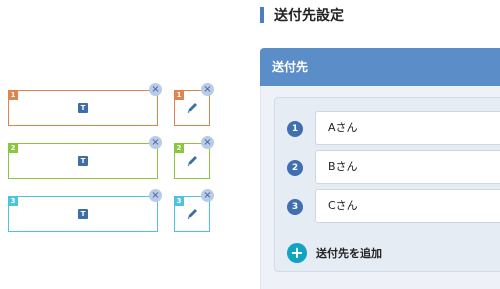 The height and width of the screenshot is (289, 500). What do you see at coordinates (407, 128) in the screenshot?
I see `recipient-name-input: Aさん` at bounding box center [407, 128].